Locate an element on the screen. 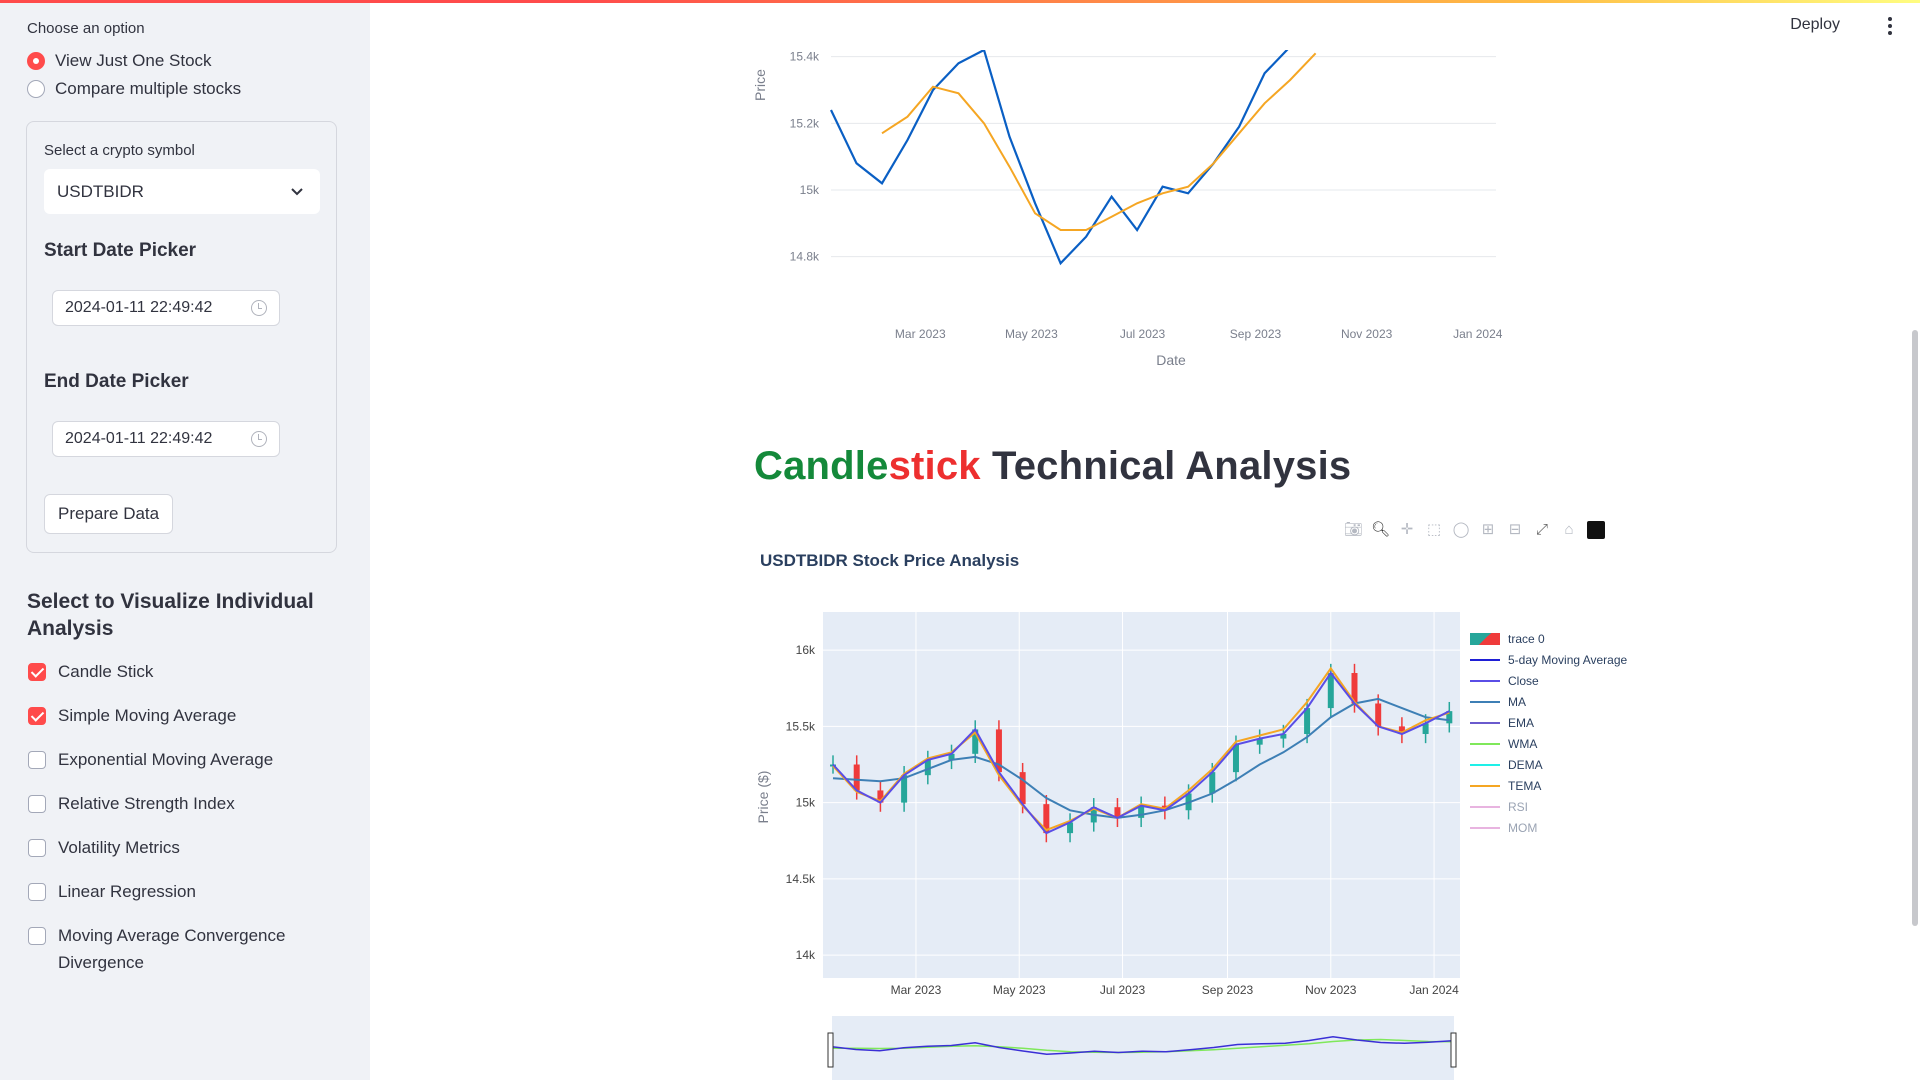 This screenshot has width=1920, height=1080. checkbox-simple-moving-average: Simple Moving Average is located at coordinates (178, 715).